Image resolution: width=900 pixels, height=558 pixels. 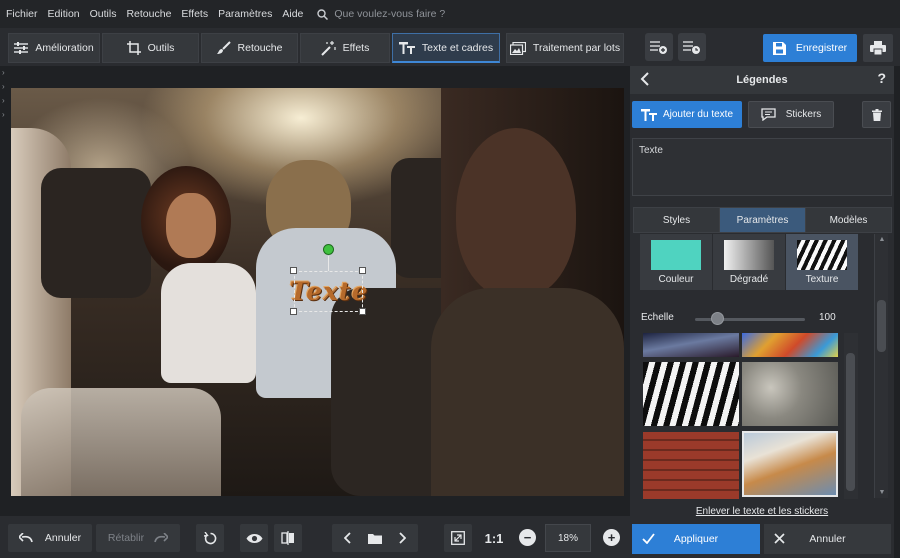 What do you see at coordinates (692, 47) in the screenshot?
I see `history-adjustment-button` at bounding box center [692, 47].